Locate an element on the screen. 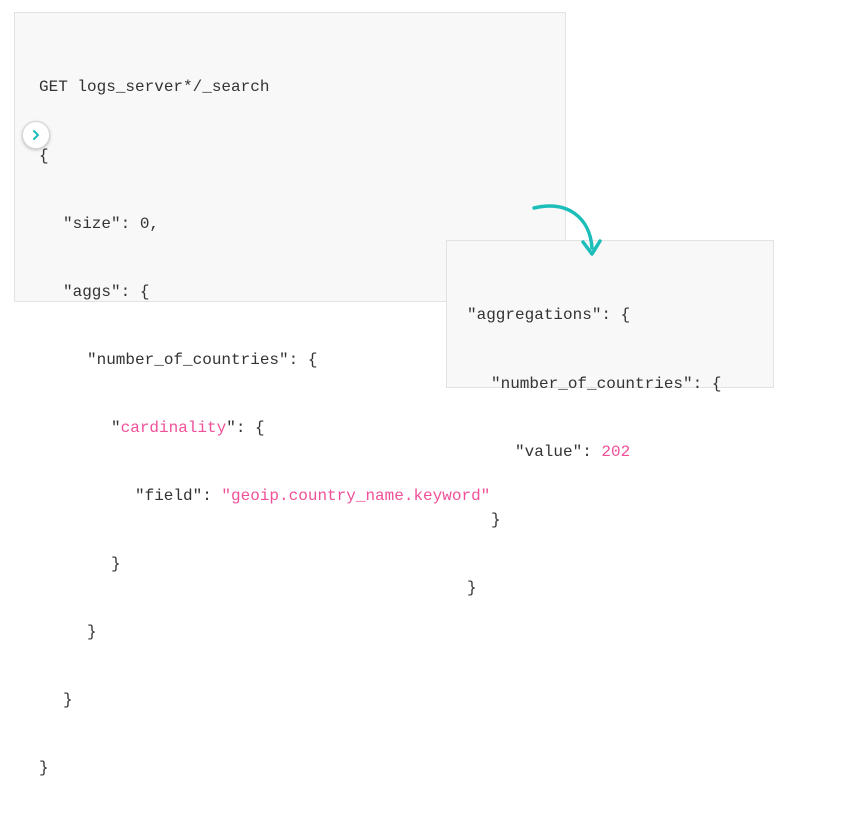 This screenshot has height=825, width=850. chevron-right-icon is located at coordinates (36, 135).